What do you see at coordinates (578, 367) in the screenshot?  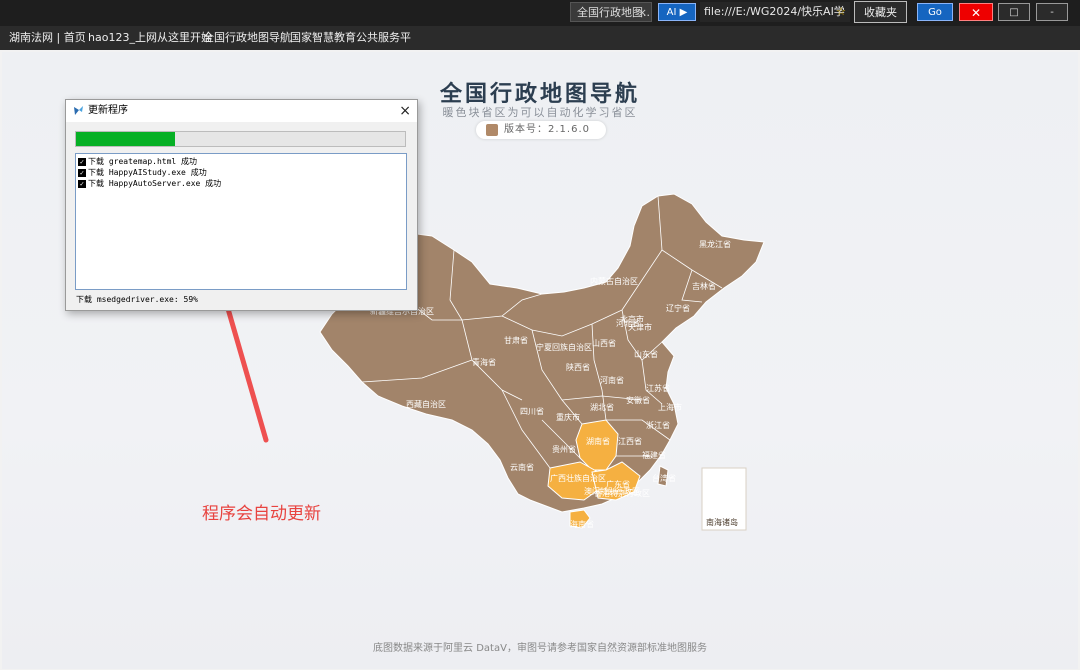 I see `map-label: 陕西省` at bounding box center [578, 367].